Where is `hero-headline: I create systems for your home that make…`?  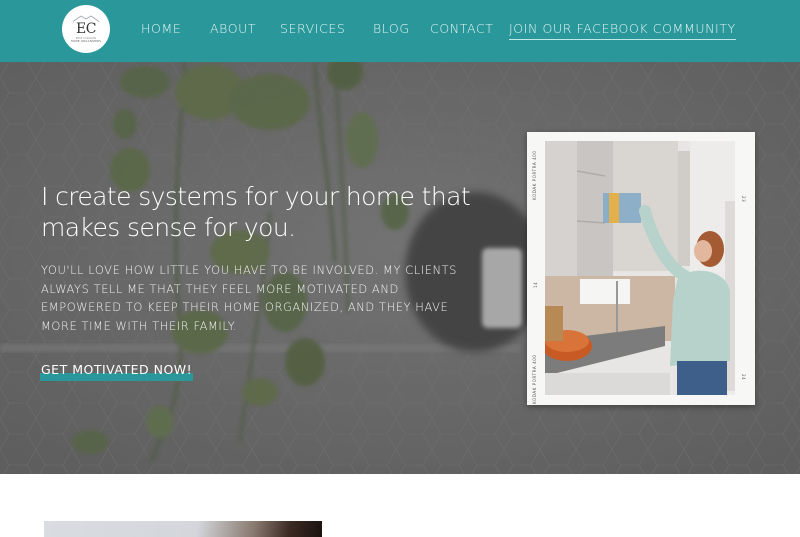
hero-headline: I create systems for your home that make… is located at coordinates (256, 212).